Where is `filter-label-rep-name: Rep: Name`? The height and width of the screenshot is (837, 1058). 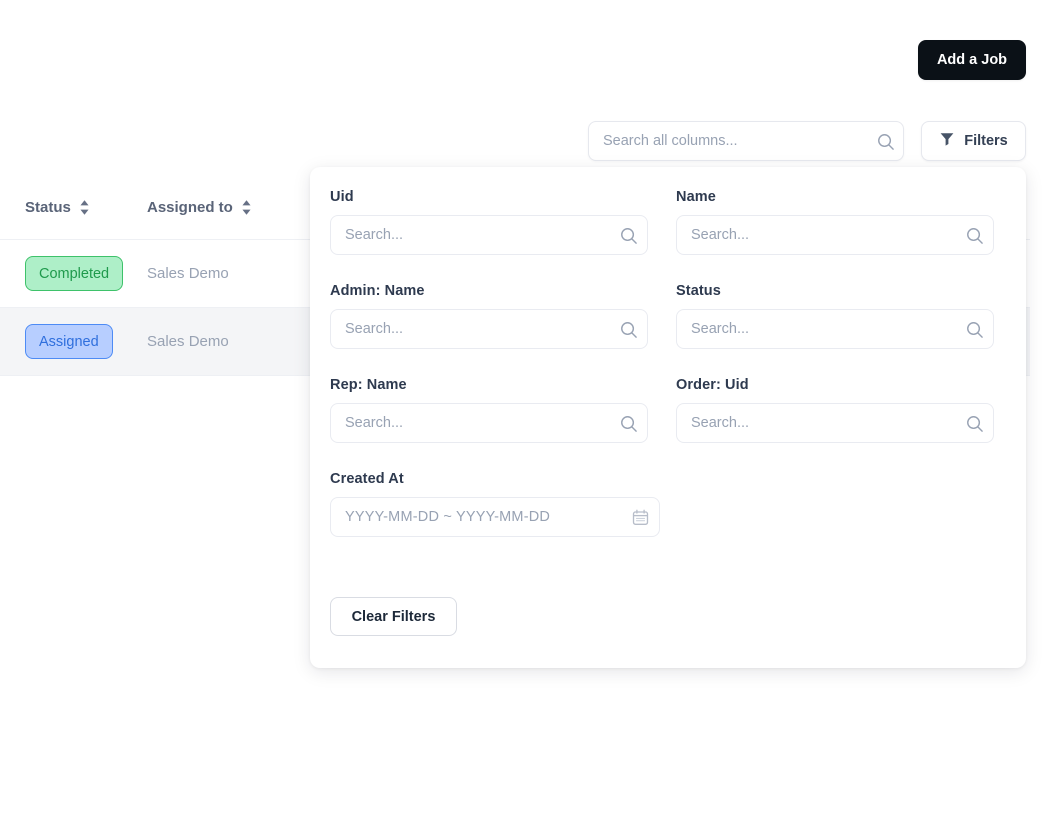 filter-label-rep-name: Rep: Name is located at coordinates (368, 385).